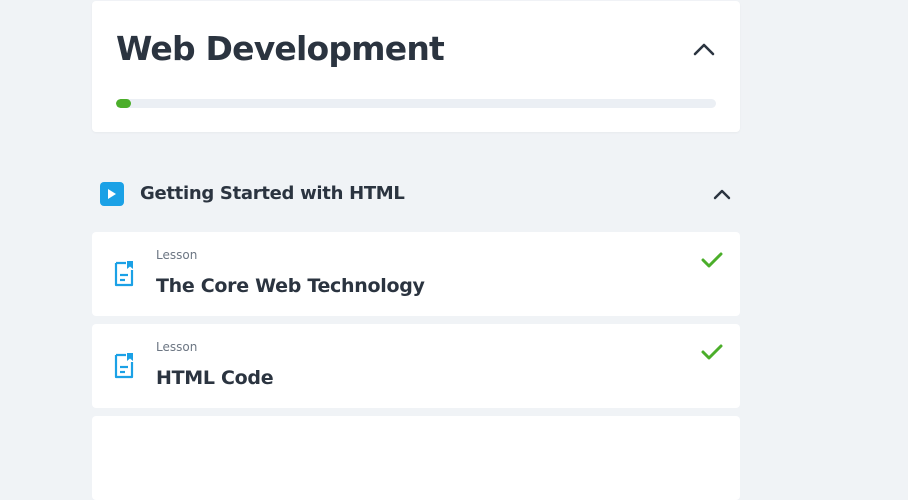 The image size is (908, 500). What do you see at coordinates (112, 194) in the screenshot?
I see `play-icon` at bounding box center [112, 194].